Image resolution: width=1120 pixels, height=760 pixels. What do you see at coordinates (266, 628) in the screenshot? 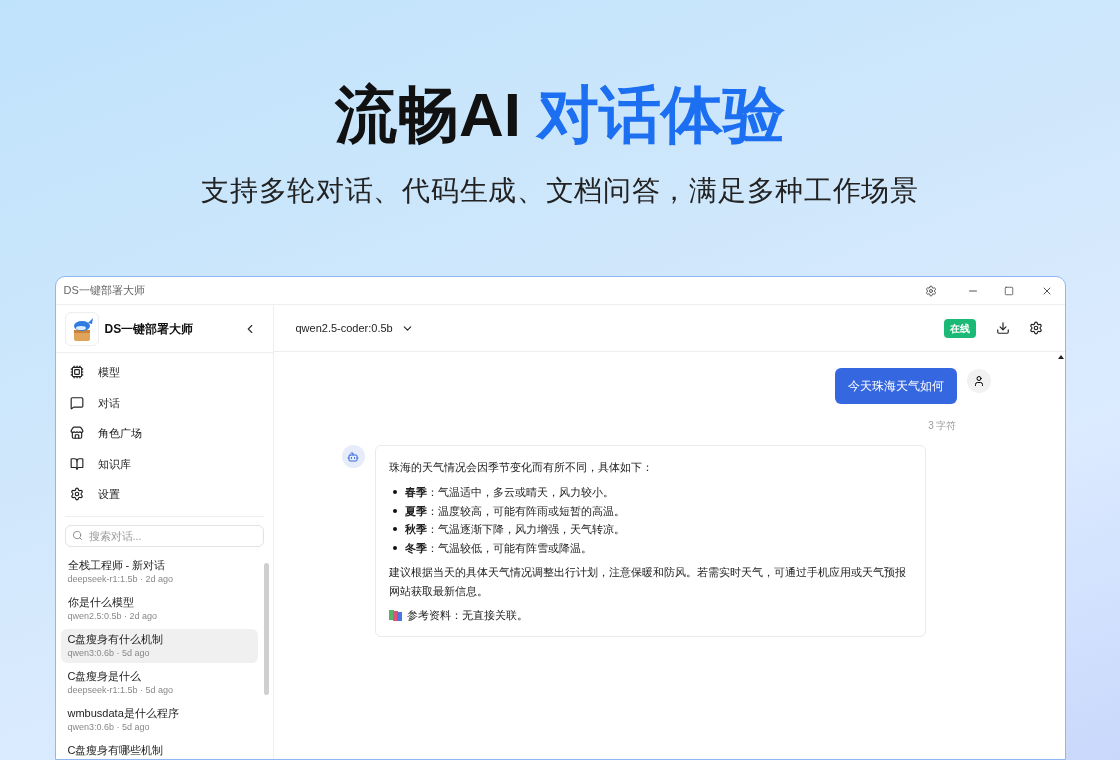
I see `scrollbar-thumb` at bounding box center [266, 628].